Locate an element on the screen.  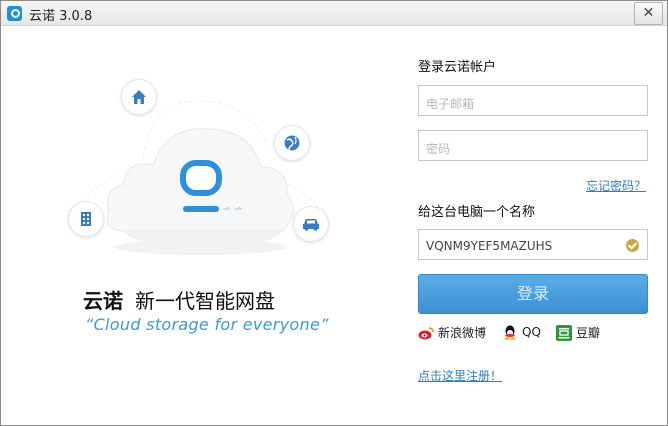
building-badge is located at coordinates (86, 219).